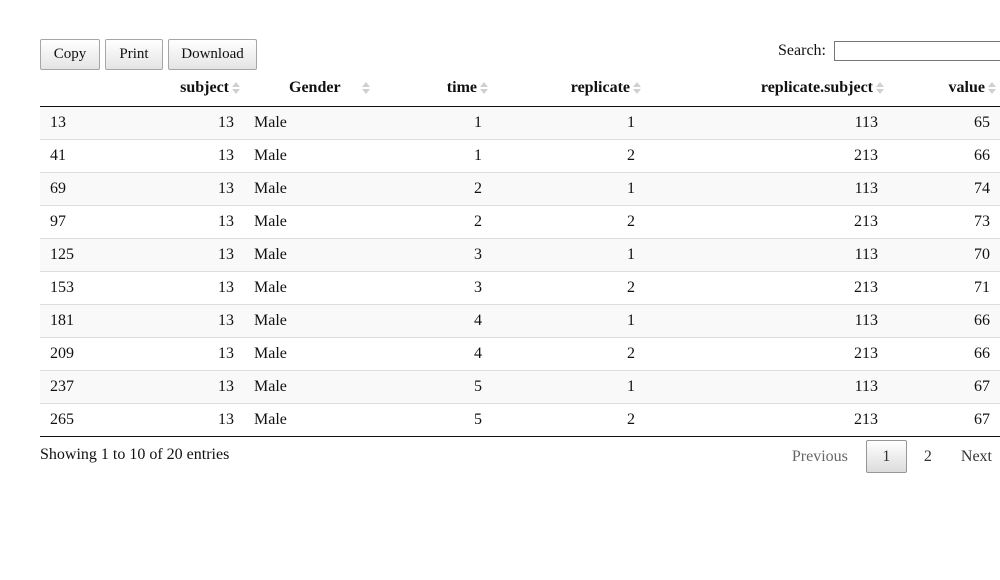 This screenshot has width=1000, height=580. I want to click on table-row: 69 13 Male 2 1 113 74, so click(520, 188).